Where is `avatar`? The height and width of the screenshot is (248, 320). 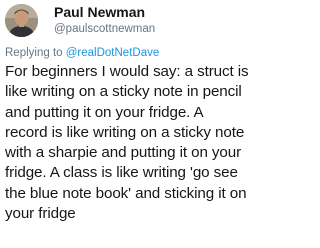 avatar is located at coordinates (21, 20).